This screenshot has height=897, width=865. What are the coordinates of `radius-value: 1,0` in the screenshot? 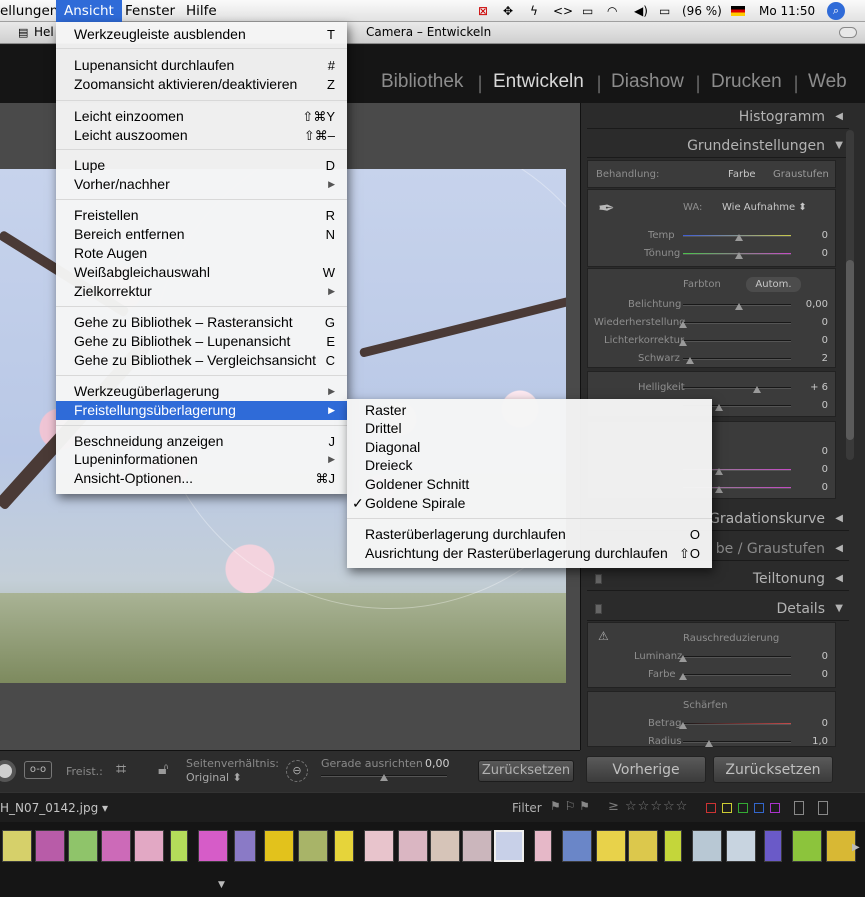 It's located at (813, 741).